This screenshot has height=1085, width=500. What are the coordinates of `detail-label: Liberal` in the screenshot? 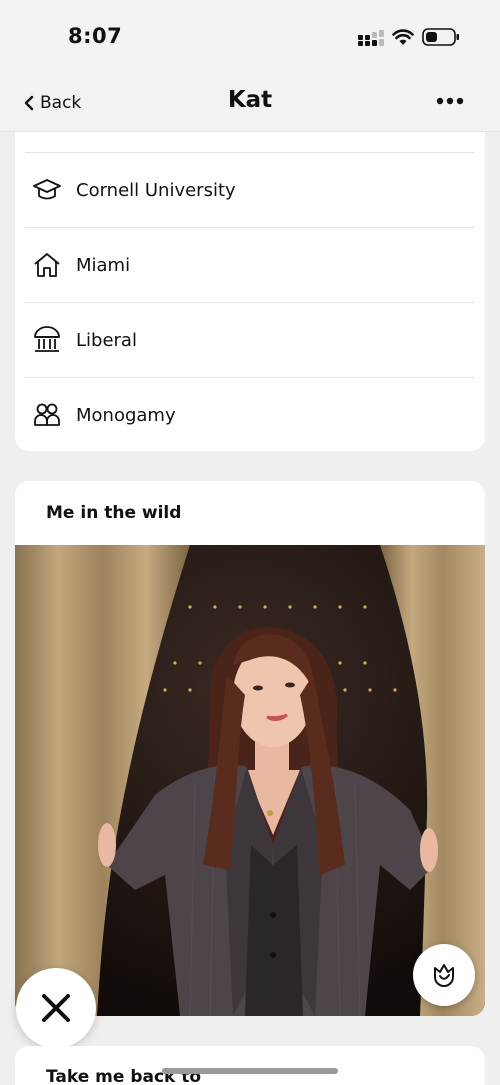 It's located at (106, 340).